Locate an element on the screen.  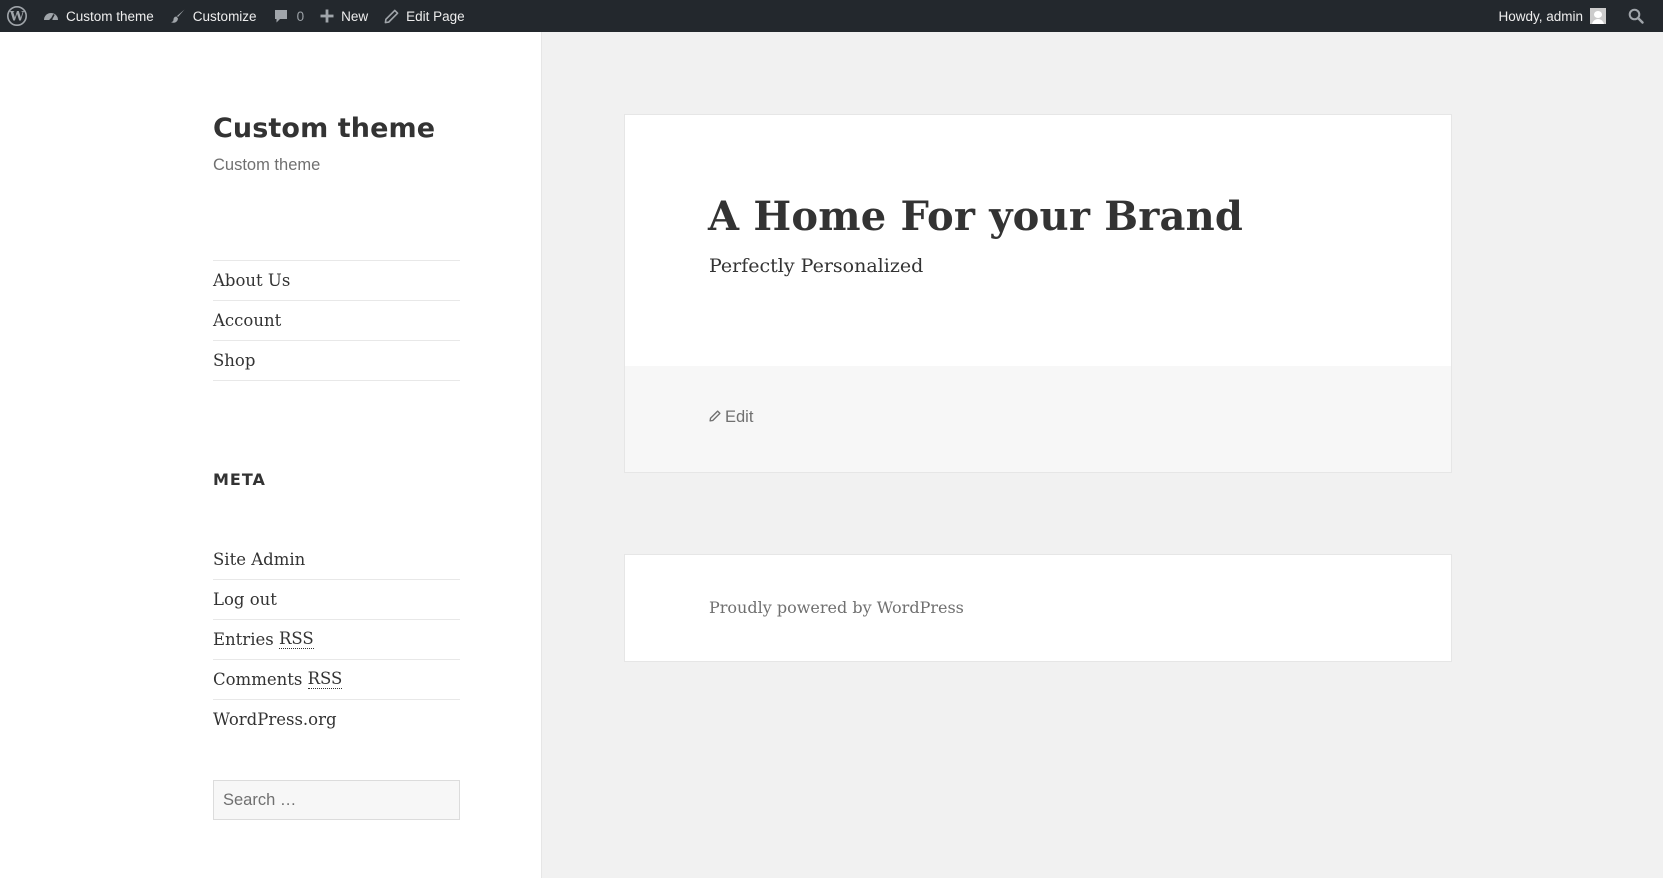
edit-label: Edit is located at coordinates (739, 417).